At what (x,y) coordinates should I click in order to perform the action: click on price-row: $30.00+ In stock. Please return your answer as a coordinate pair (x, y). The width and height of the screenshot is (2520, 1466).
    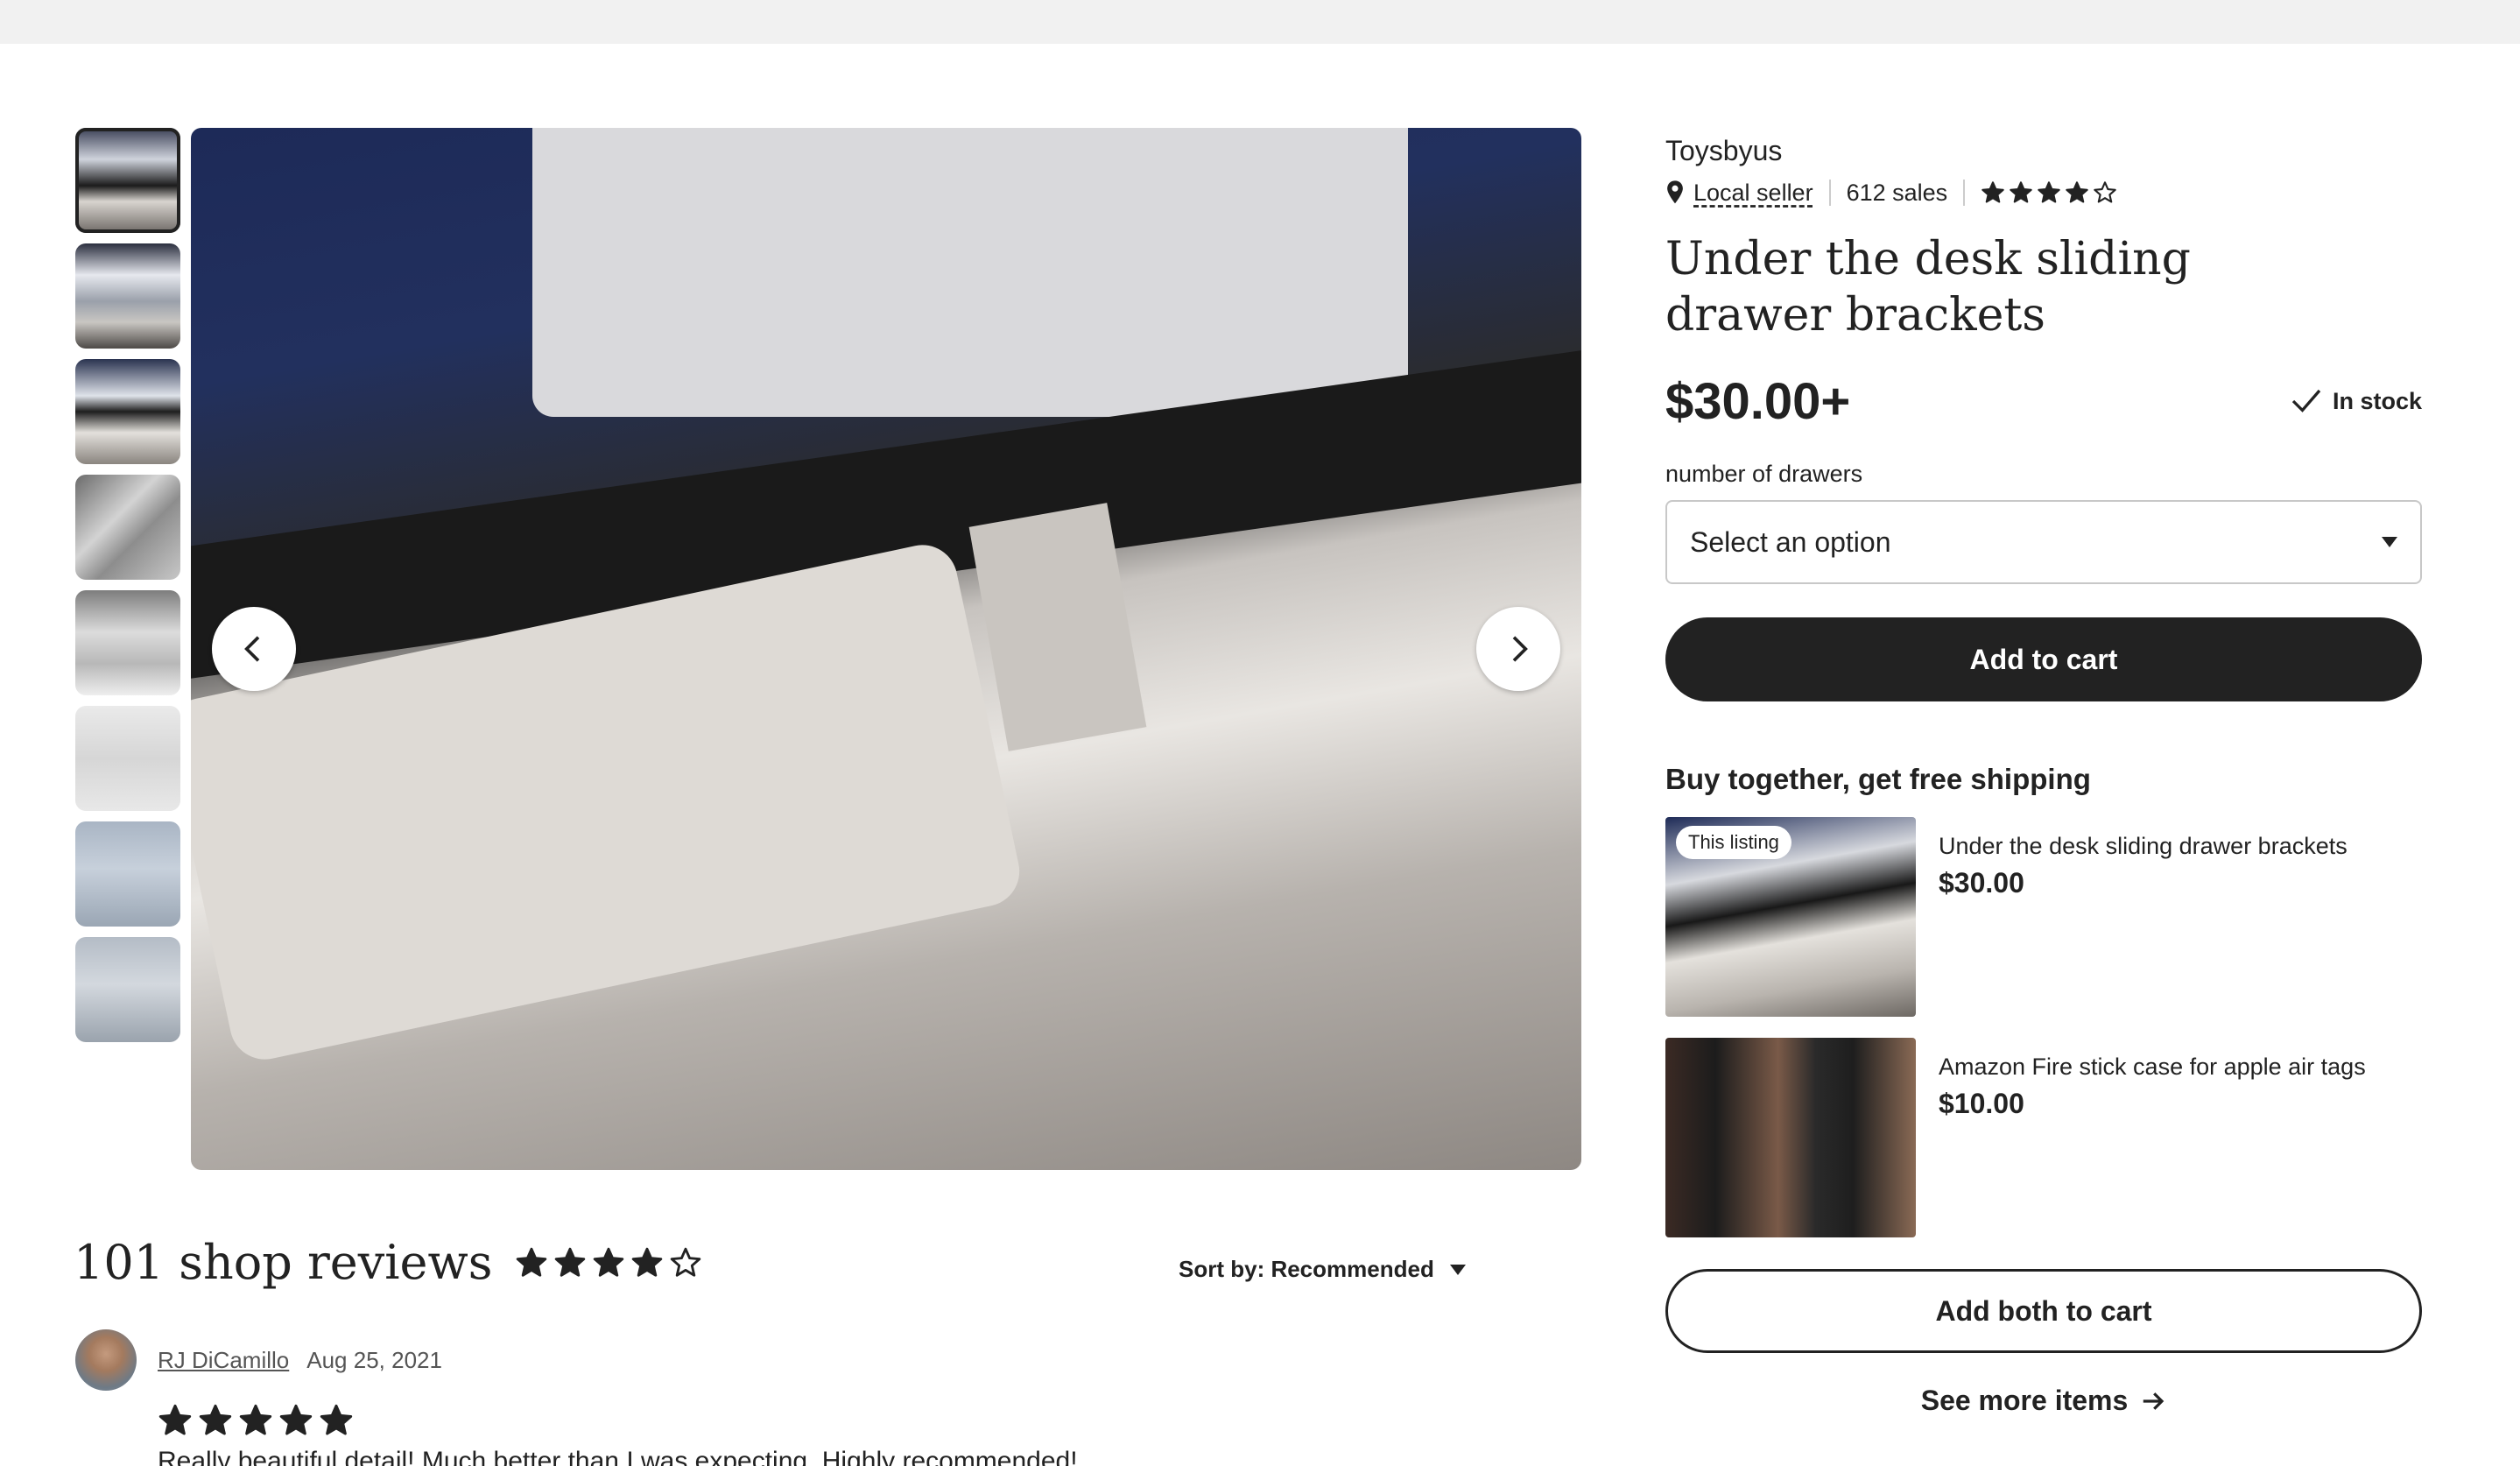
    Looking at the image, I should click on (2044, 401).